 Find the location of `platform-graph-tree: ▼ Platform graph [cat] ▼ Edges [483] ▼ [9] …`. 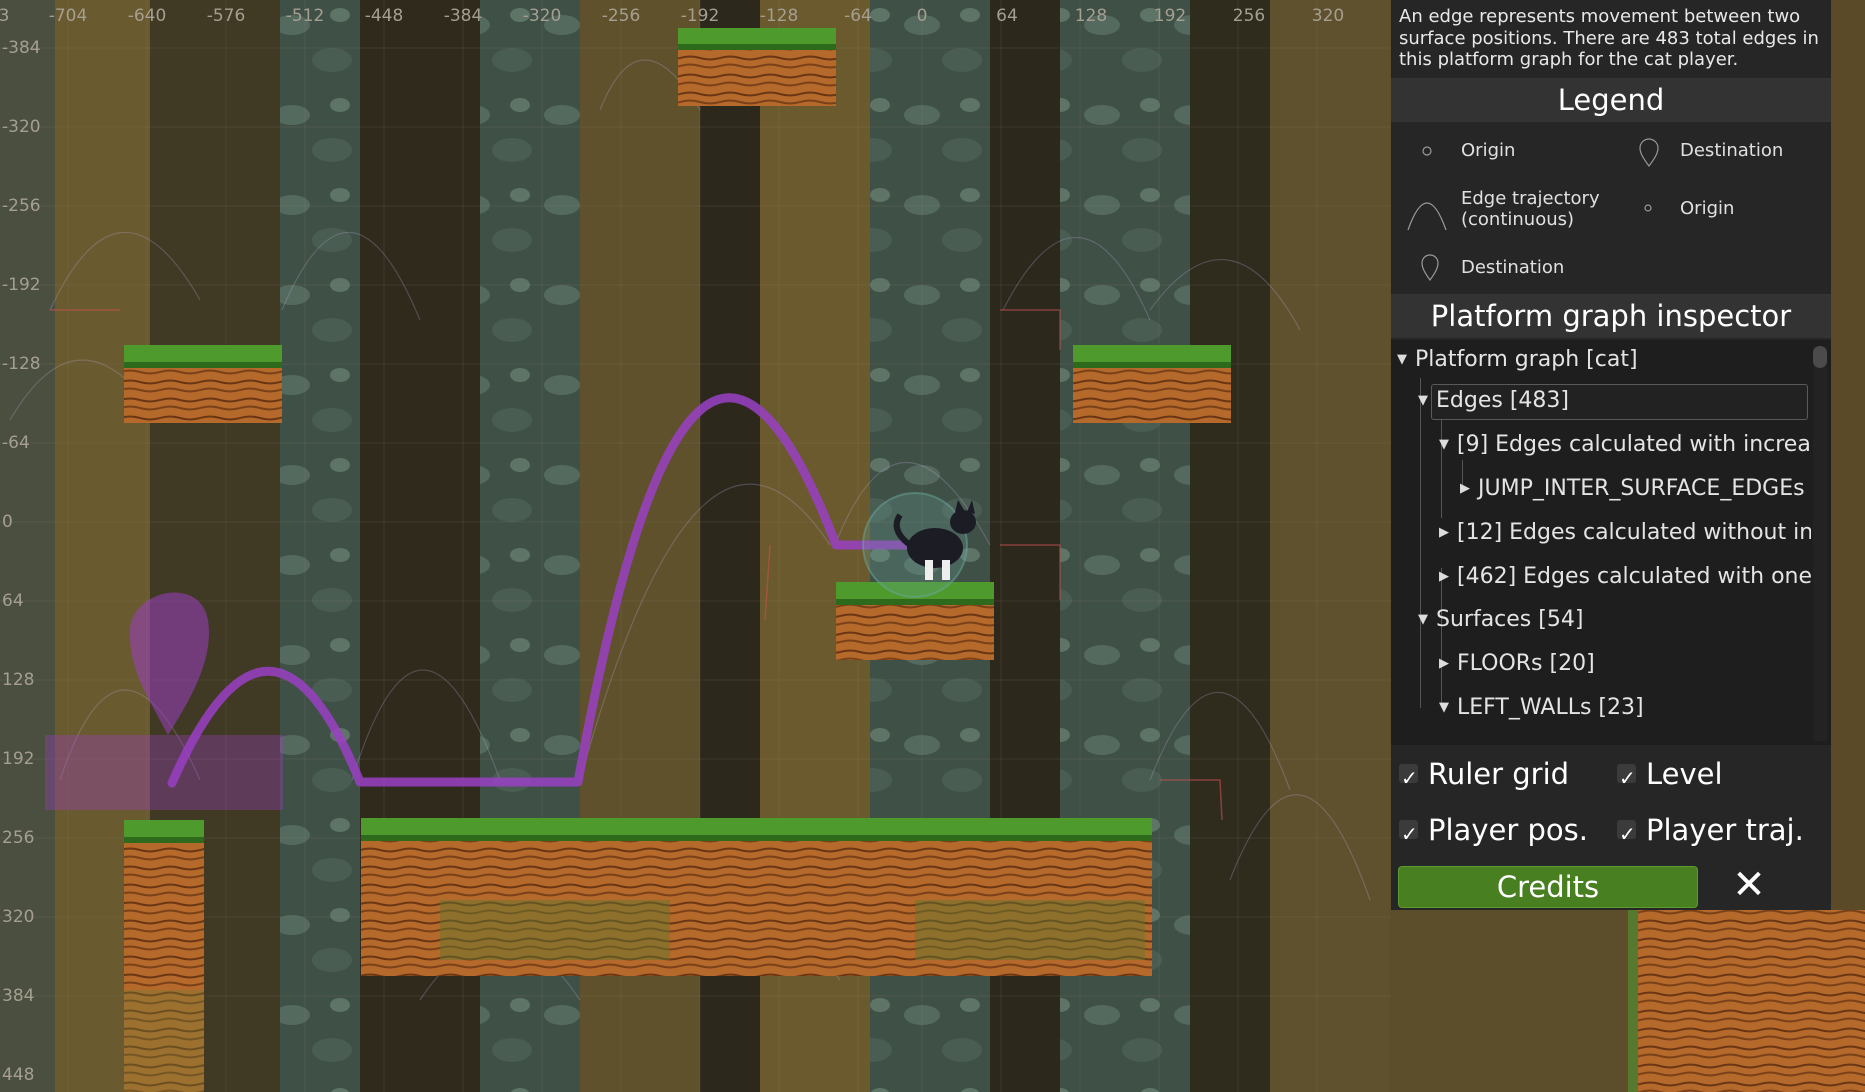

platform-graph-tree: ▼ Platform graph [cat] ▼ Edges [483] ▼ [9] … is located at coordinates (1611, 542).